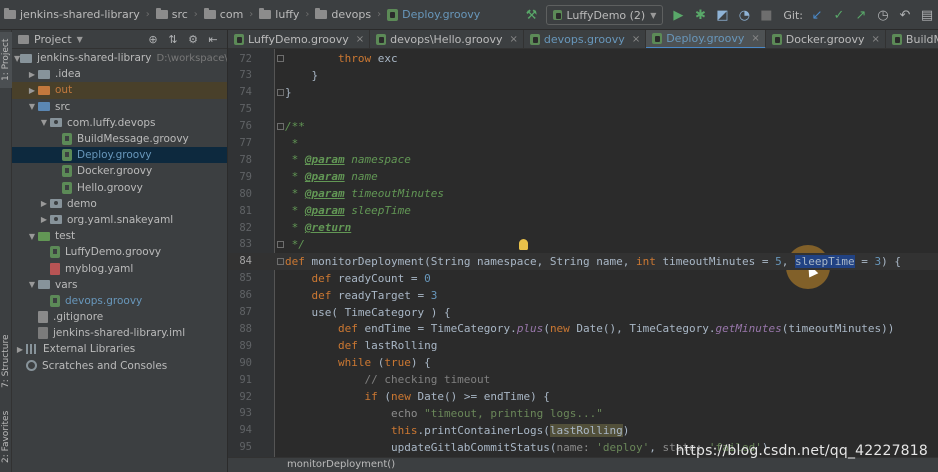 The height and width of the screenshot is (472, 938). I want to click on tree-item: Scratches and Consoles, so click(119, 366).